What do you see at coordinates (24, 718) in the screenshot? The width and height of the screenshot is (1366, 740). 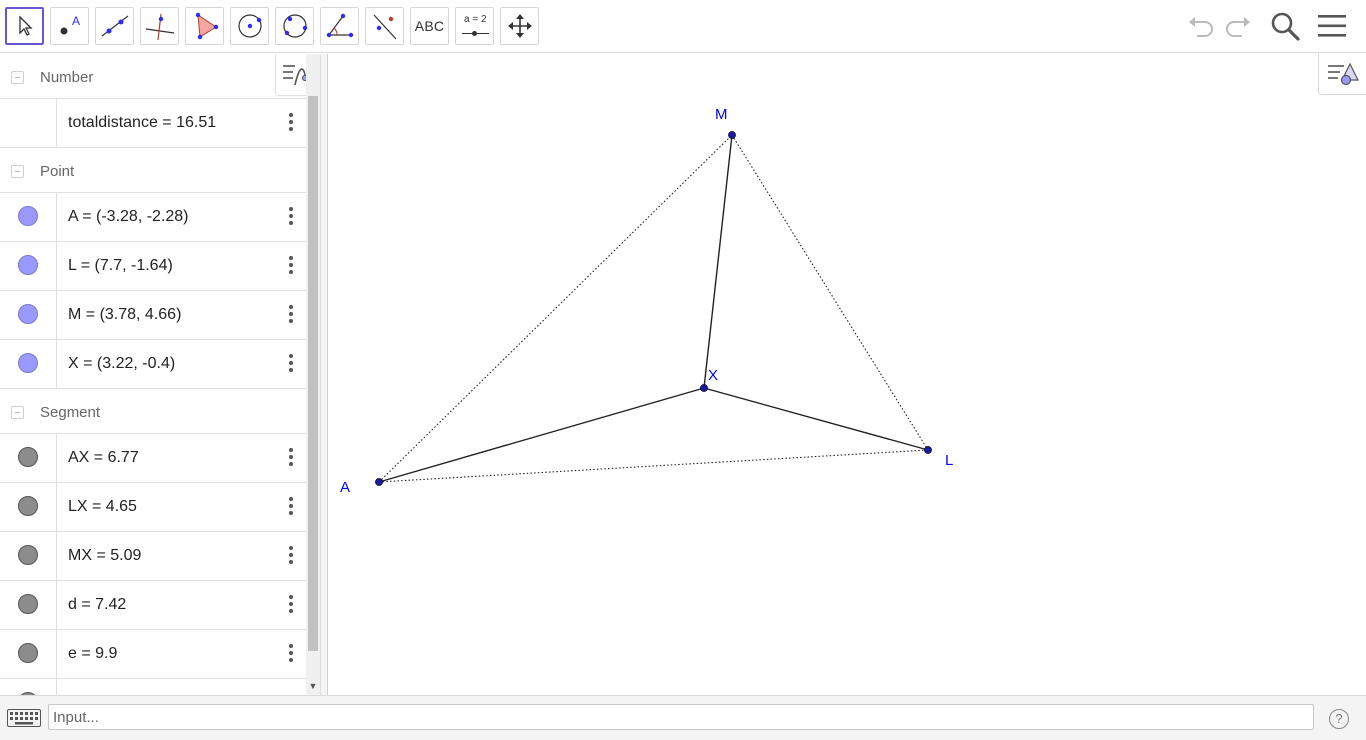 I see `virtual-keyboard-button` at bounding box center [24, 718].